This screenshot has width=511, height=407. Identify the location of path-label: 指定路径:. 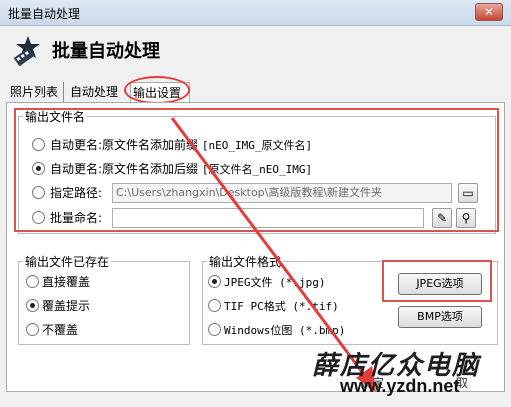
(76, 192).